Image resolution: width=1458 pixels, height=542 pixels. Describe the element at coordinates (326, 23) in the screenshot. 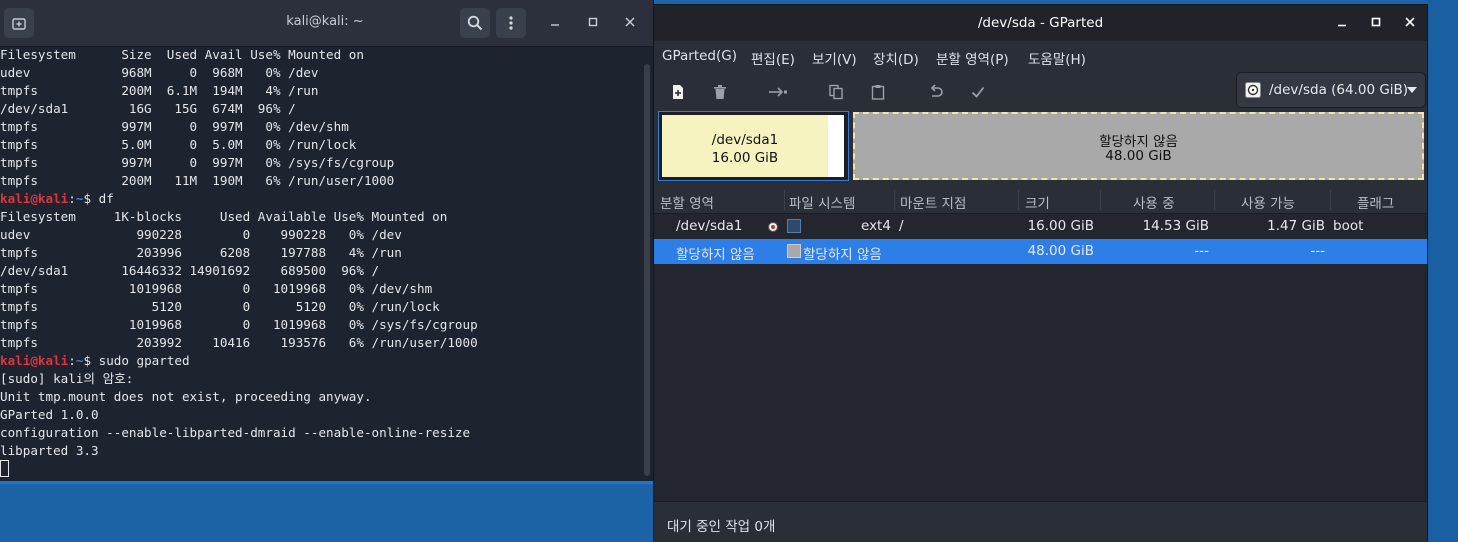

I see `terminal-titlebar: kali@kali: ~` at that location.